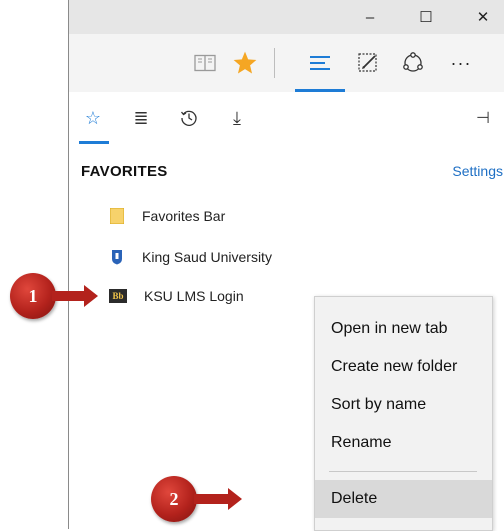 Image resolution: width=504 pixels, height=531 pixels. I want to click on minimize-button: –, so click(370, 17).